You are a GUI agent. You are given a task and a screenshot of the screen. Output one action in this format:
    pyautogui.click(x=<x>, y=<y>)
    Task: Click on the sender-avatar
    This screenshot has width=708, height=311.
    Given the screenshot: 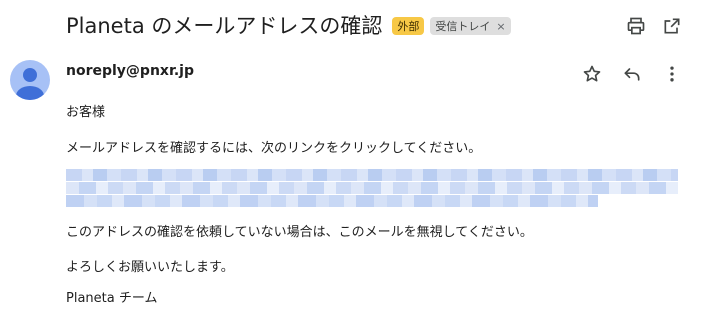 What is the action you would take?
    pyautogui.click(x=30, y=80)
    